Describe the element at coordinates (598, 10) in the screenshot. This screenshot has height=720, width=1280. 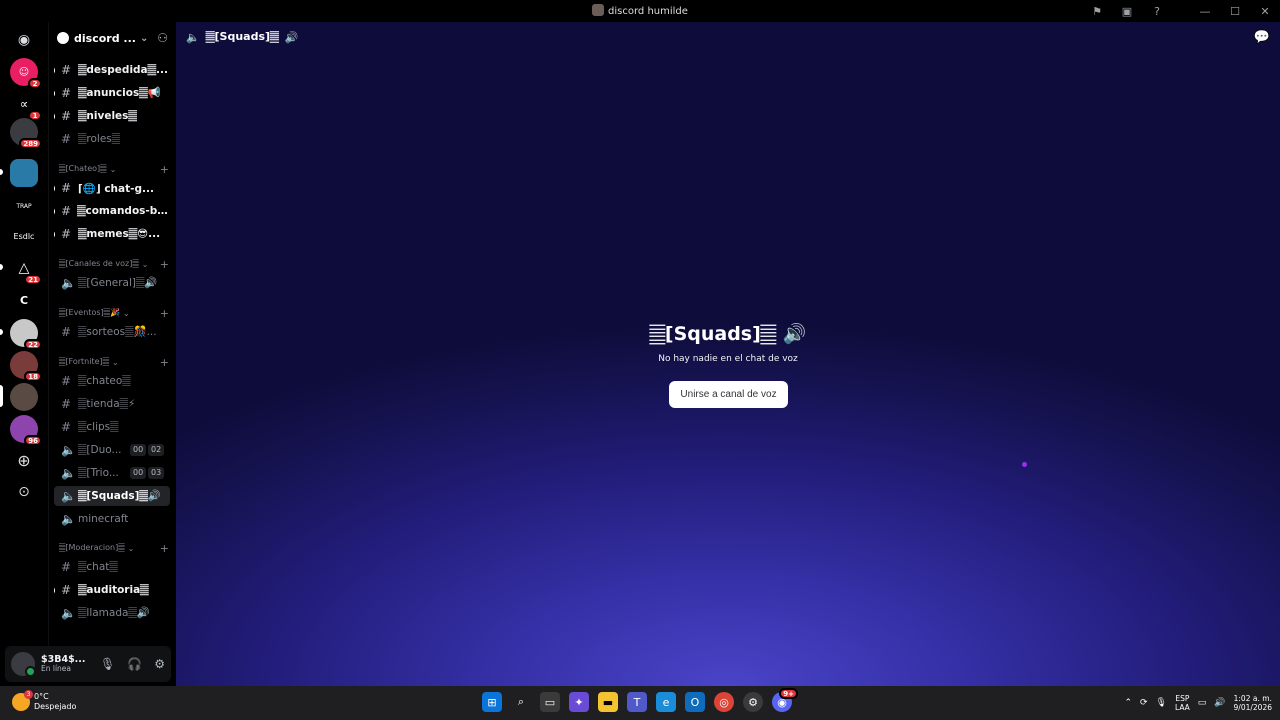
I see `app-avatar-icon` at that location.